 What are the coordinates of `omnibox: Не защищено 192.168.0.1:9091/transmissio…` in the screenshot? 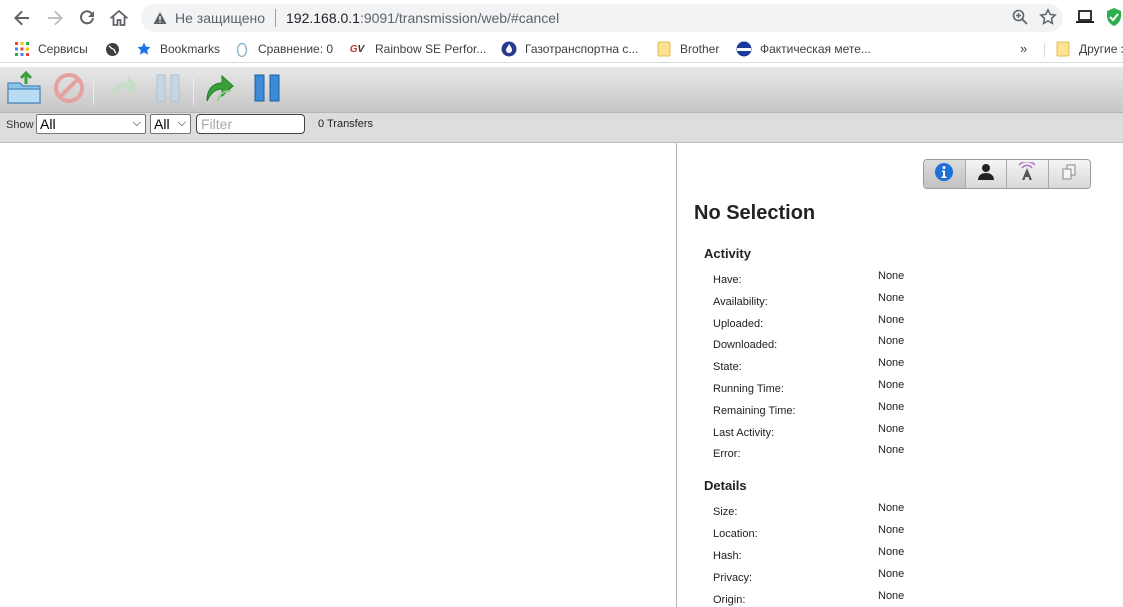 It's located at (602, 18).